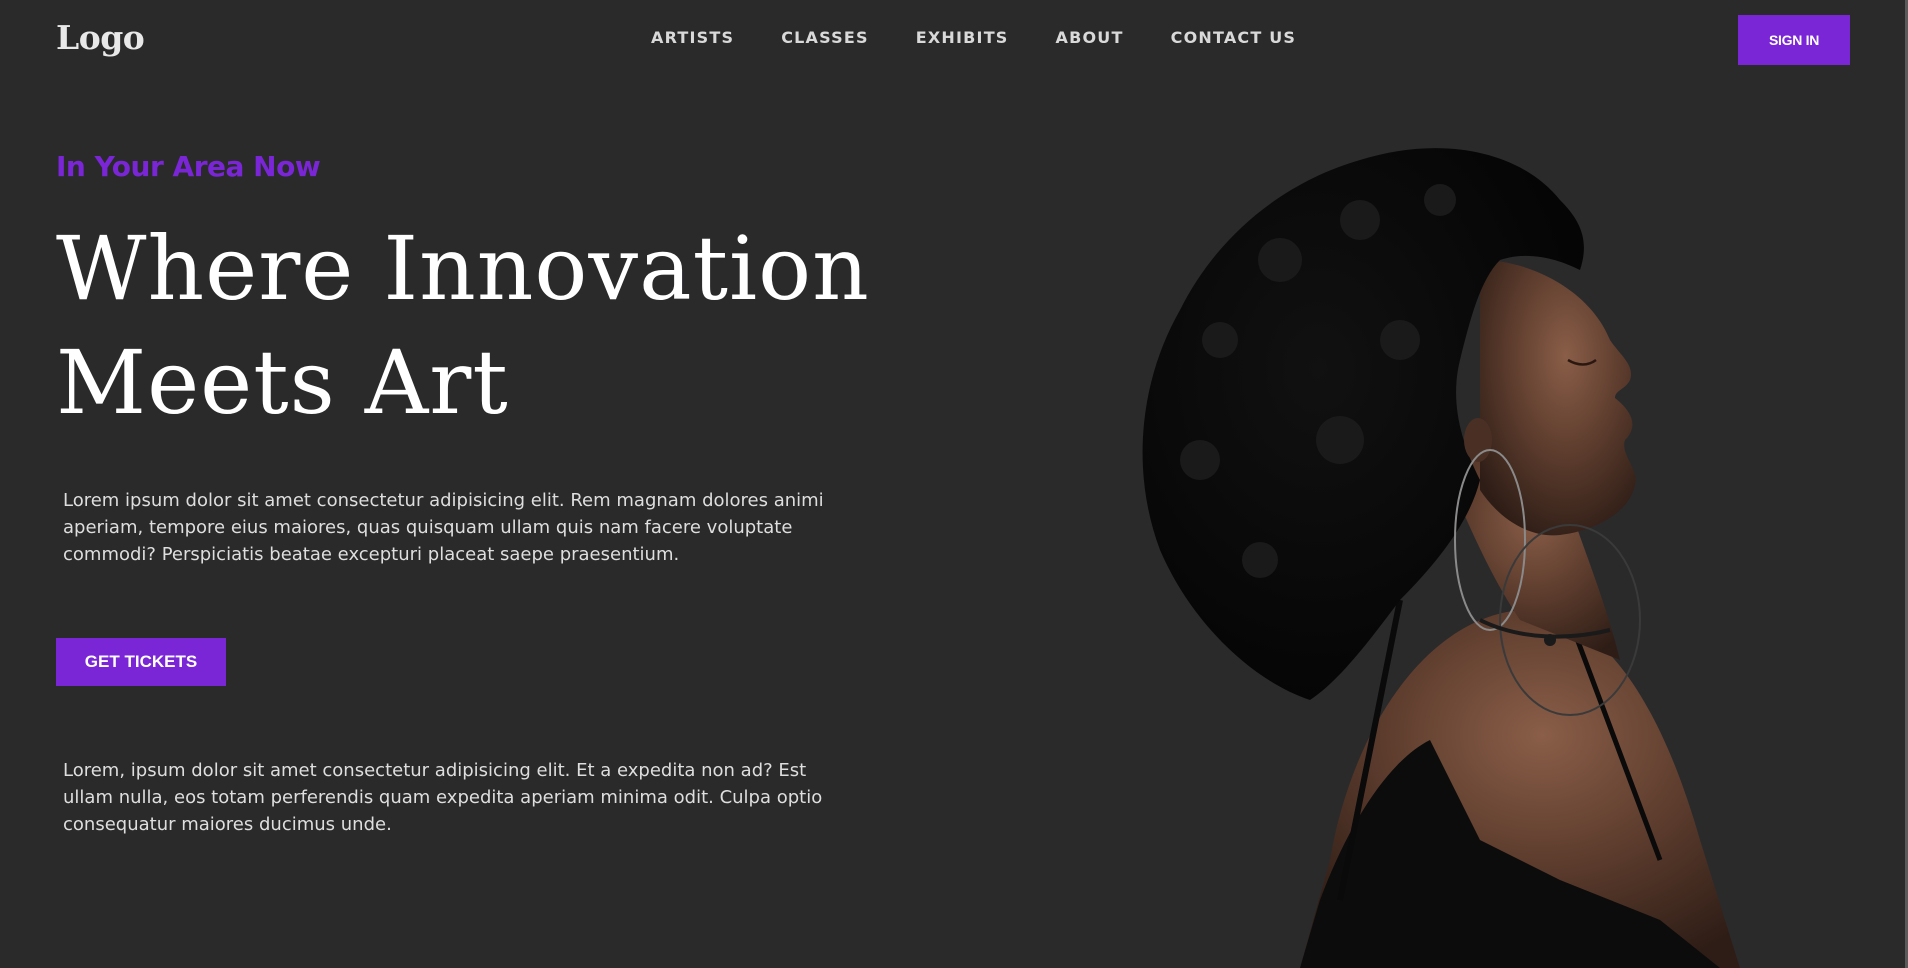 The image size is (1908, 968). Describe the element at coordinates (466, 326) in the screenshot. I see `hero-headline: Where Innovation Meets Art` at that location.